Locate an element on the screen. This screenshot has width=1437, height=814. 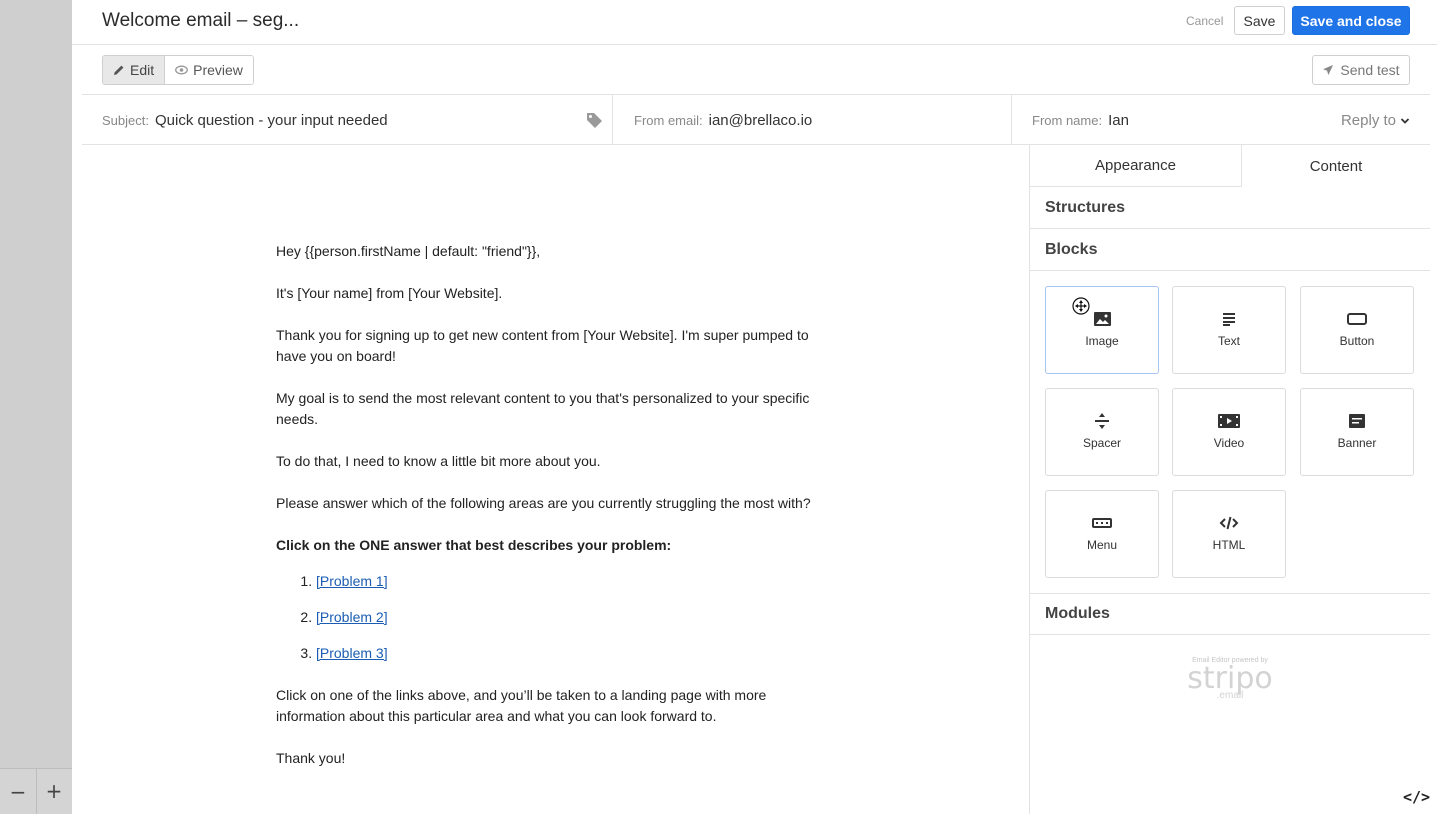
button-icon is located at coordinates (1357, 319).